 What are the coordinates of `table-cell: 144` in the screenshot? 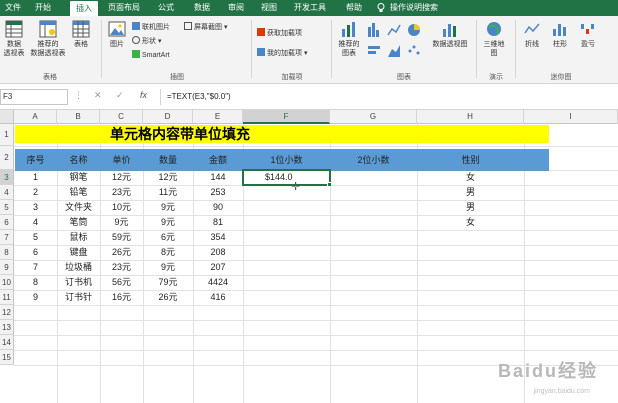 It's located at (218, 177).